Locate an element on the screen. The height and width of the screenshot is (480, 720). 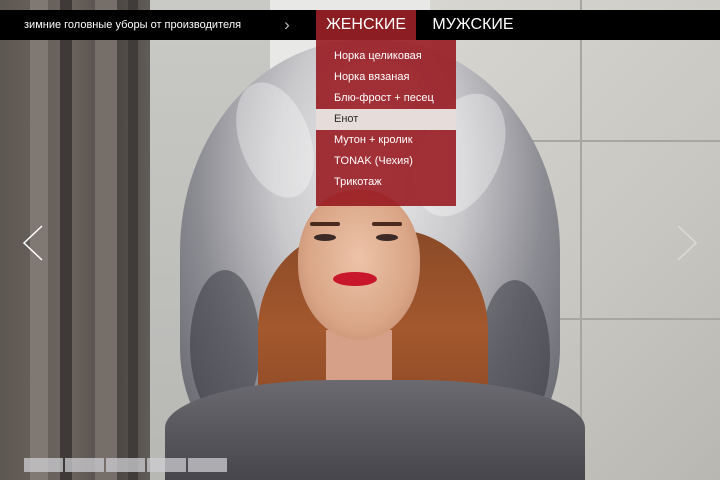
right-eye is located at coordinates (387, 237).